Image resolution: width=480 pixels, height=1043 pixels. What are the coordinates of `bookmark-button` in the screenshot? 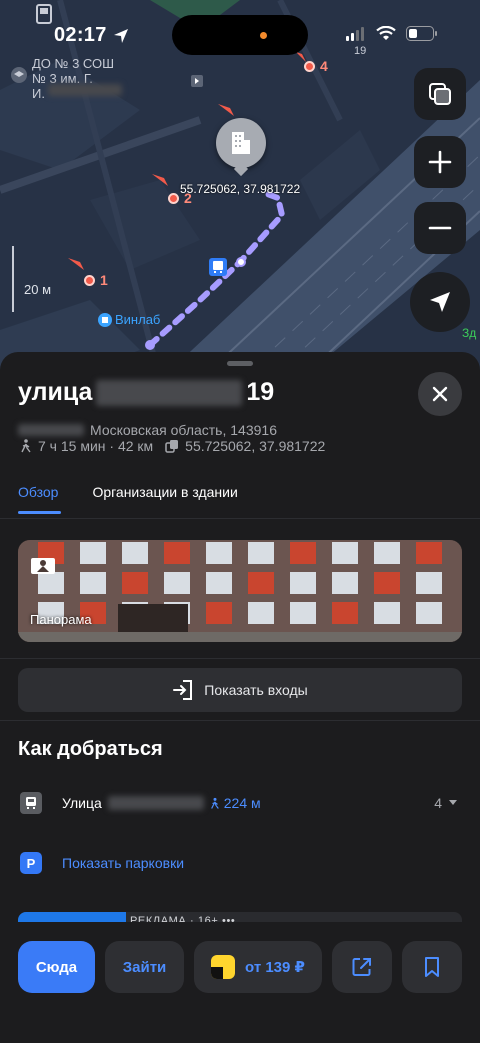 It's located at (432, 967).